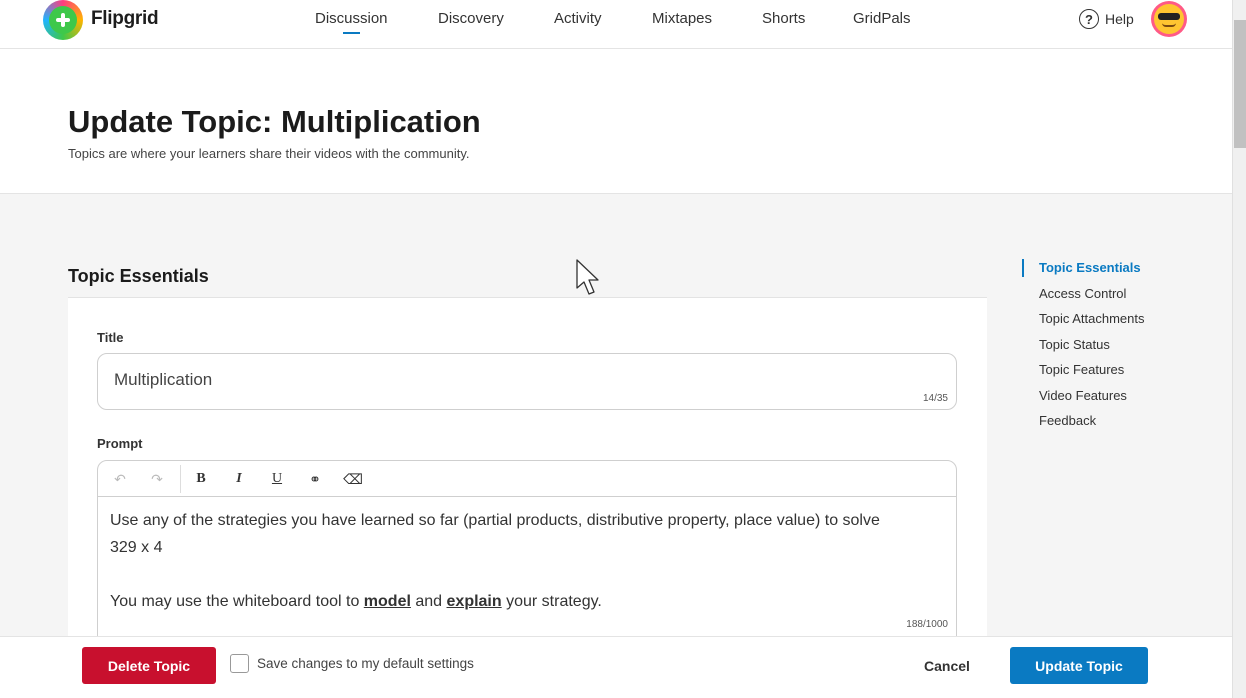 The width and height of the screenshot is (1246, 698). Describe the element at coordinates (387, 601) in the screenshot. I see `prompt-bold-model: model` at that location.